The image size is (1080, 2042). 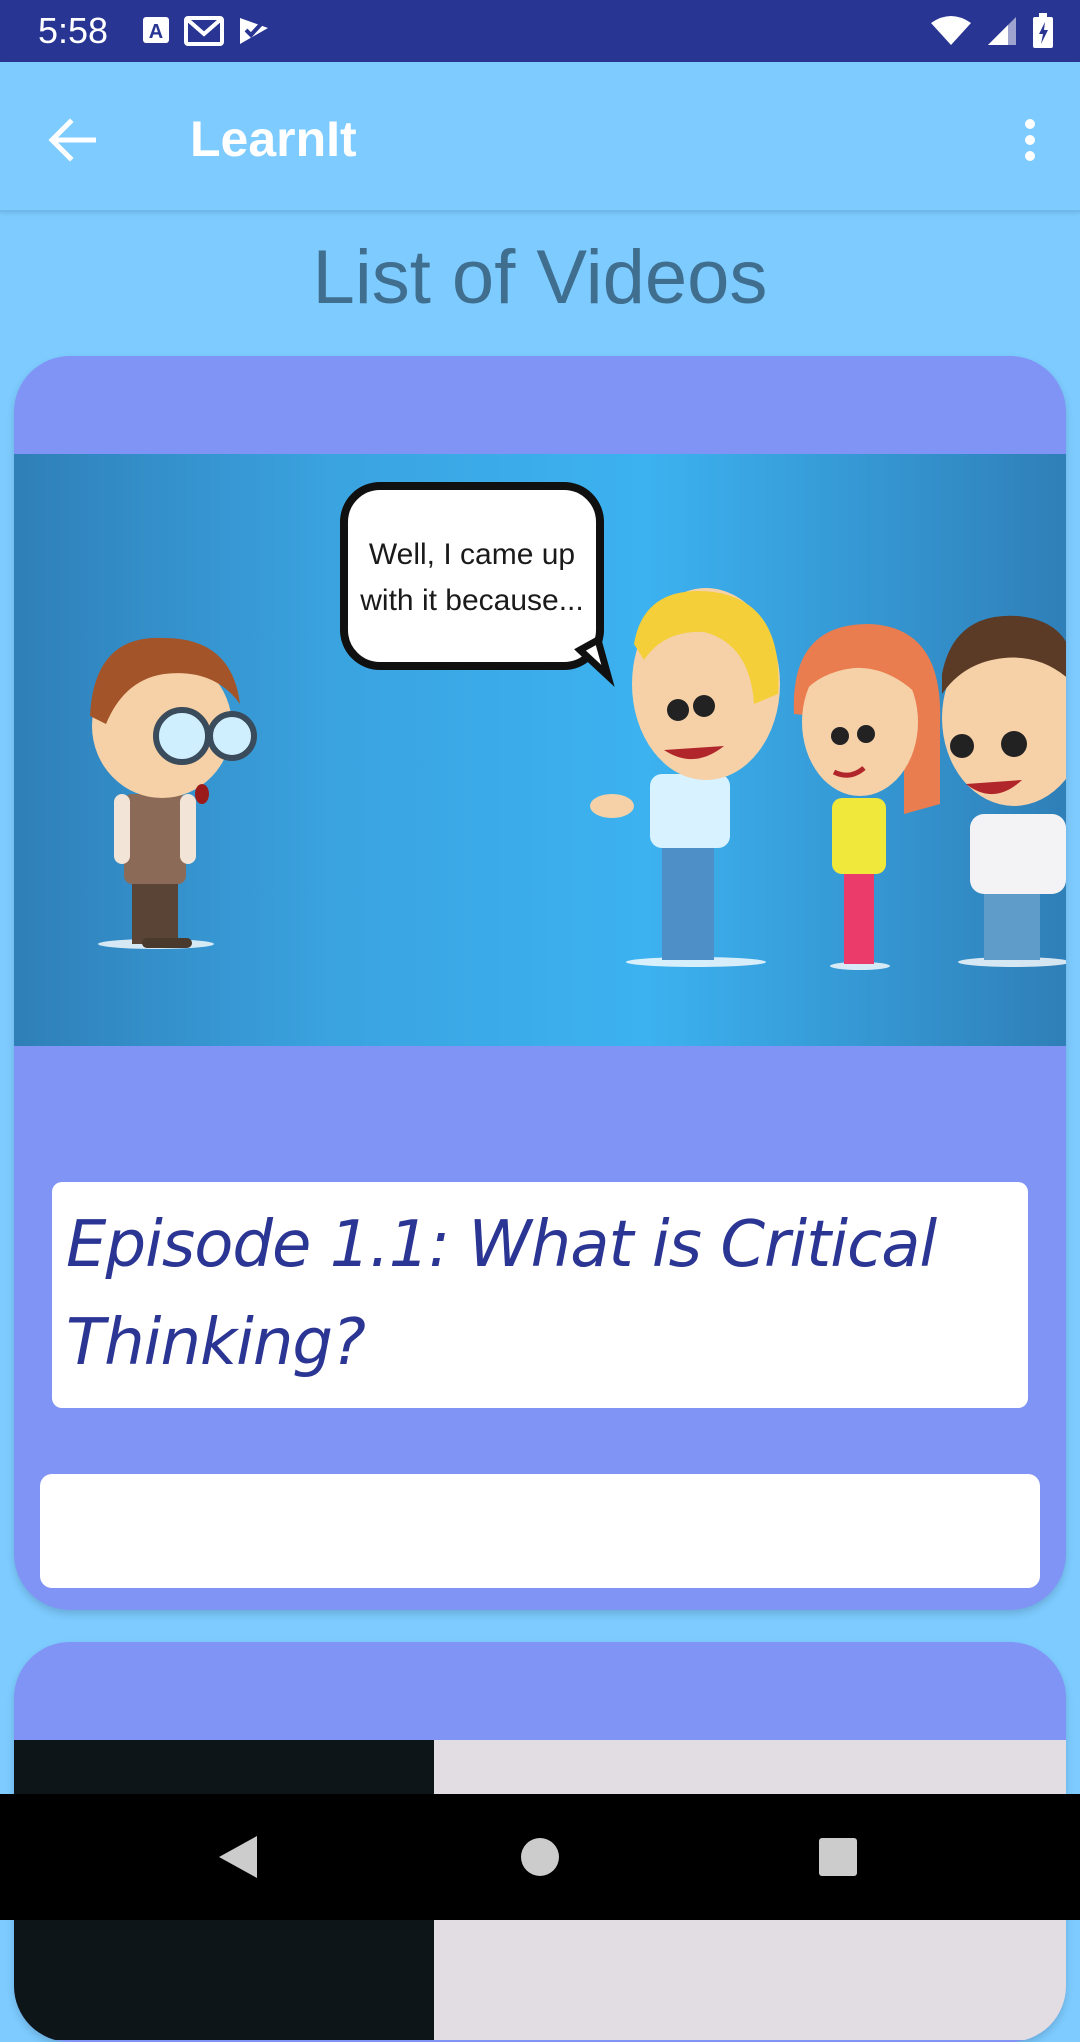 What do you see at coordinates (254, 31) in the screenshot?
I see `checklist-icon` at bounding box center [254, 31].